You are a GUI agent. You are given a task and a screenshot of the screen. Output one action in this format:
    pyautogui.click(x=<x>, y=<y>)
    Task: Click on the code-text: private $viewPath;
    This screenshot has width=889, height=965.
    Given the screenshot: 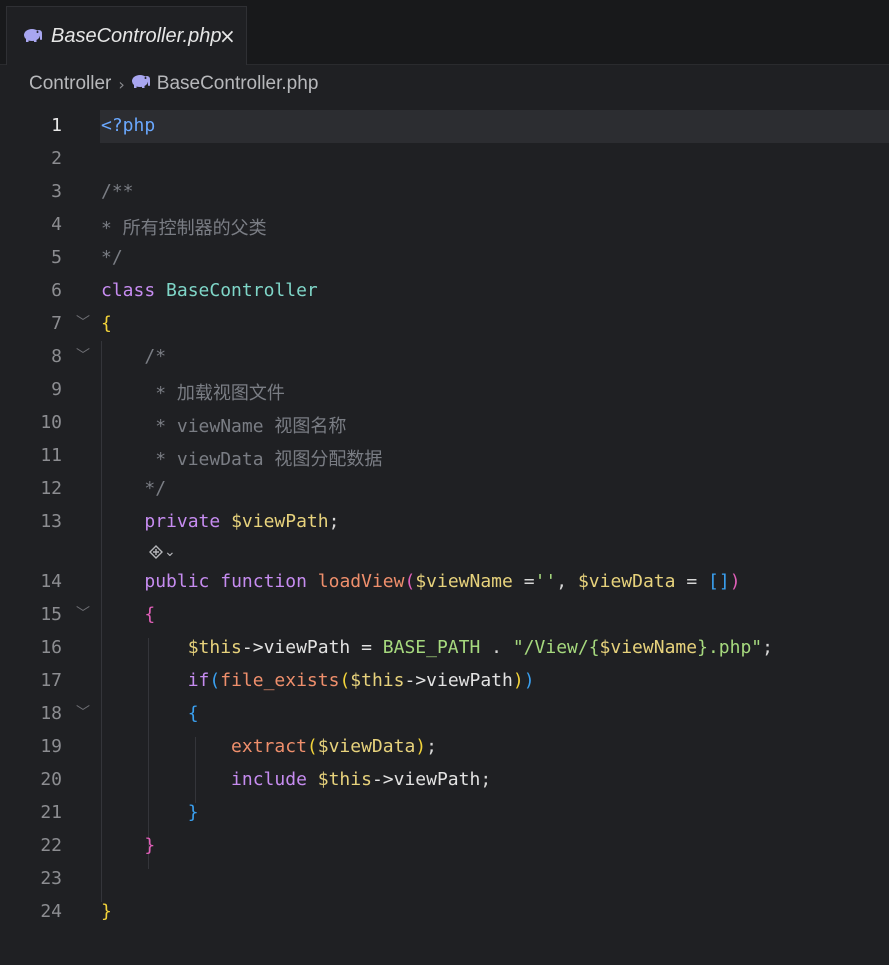 What is the action you would take?
    pyautogui.click(x=220, y=521)
    